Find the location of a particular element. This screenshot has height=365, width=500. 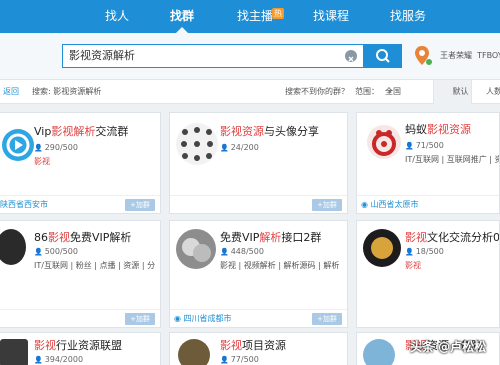

location-icon is located at coordinates (424, 58).